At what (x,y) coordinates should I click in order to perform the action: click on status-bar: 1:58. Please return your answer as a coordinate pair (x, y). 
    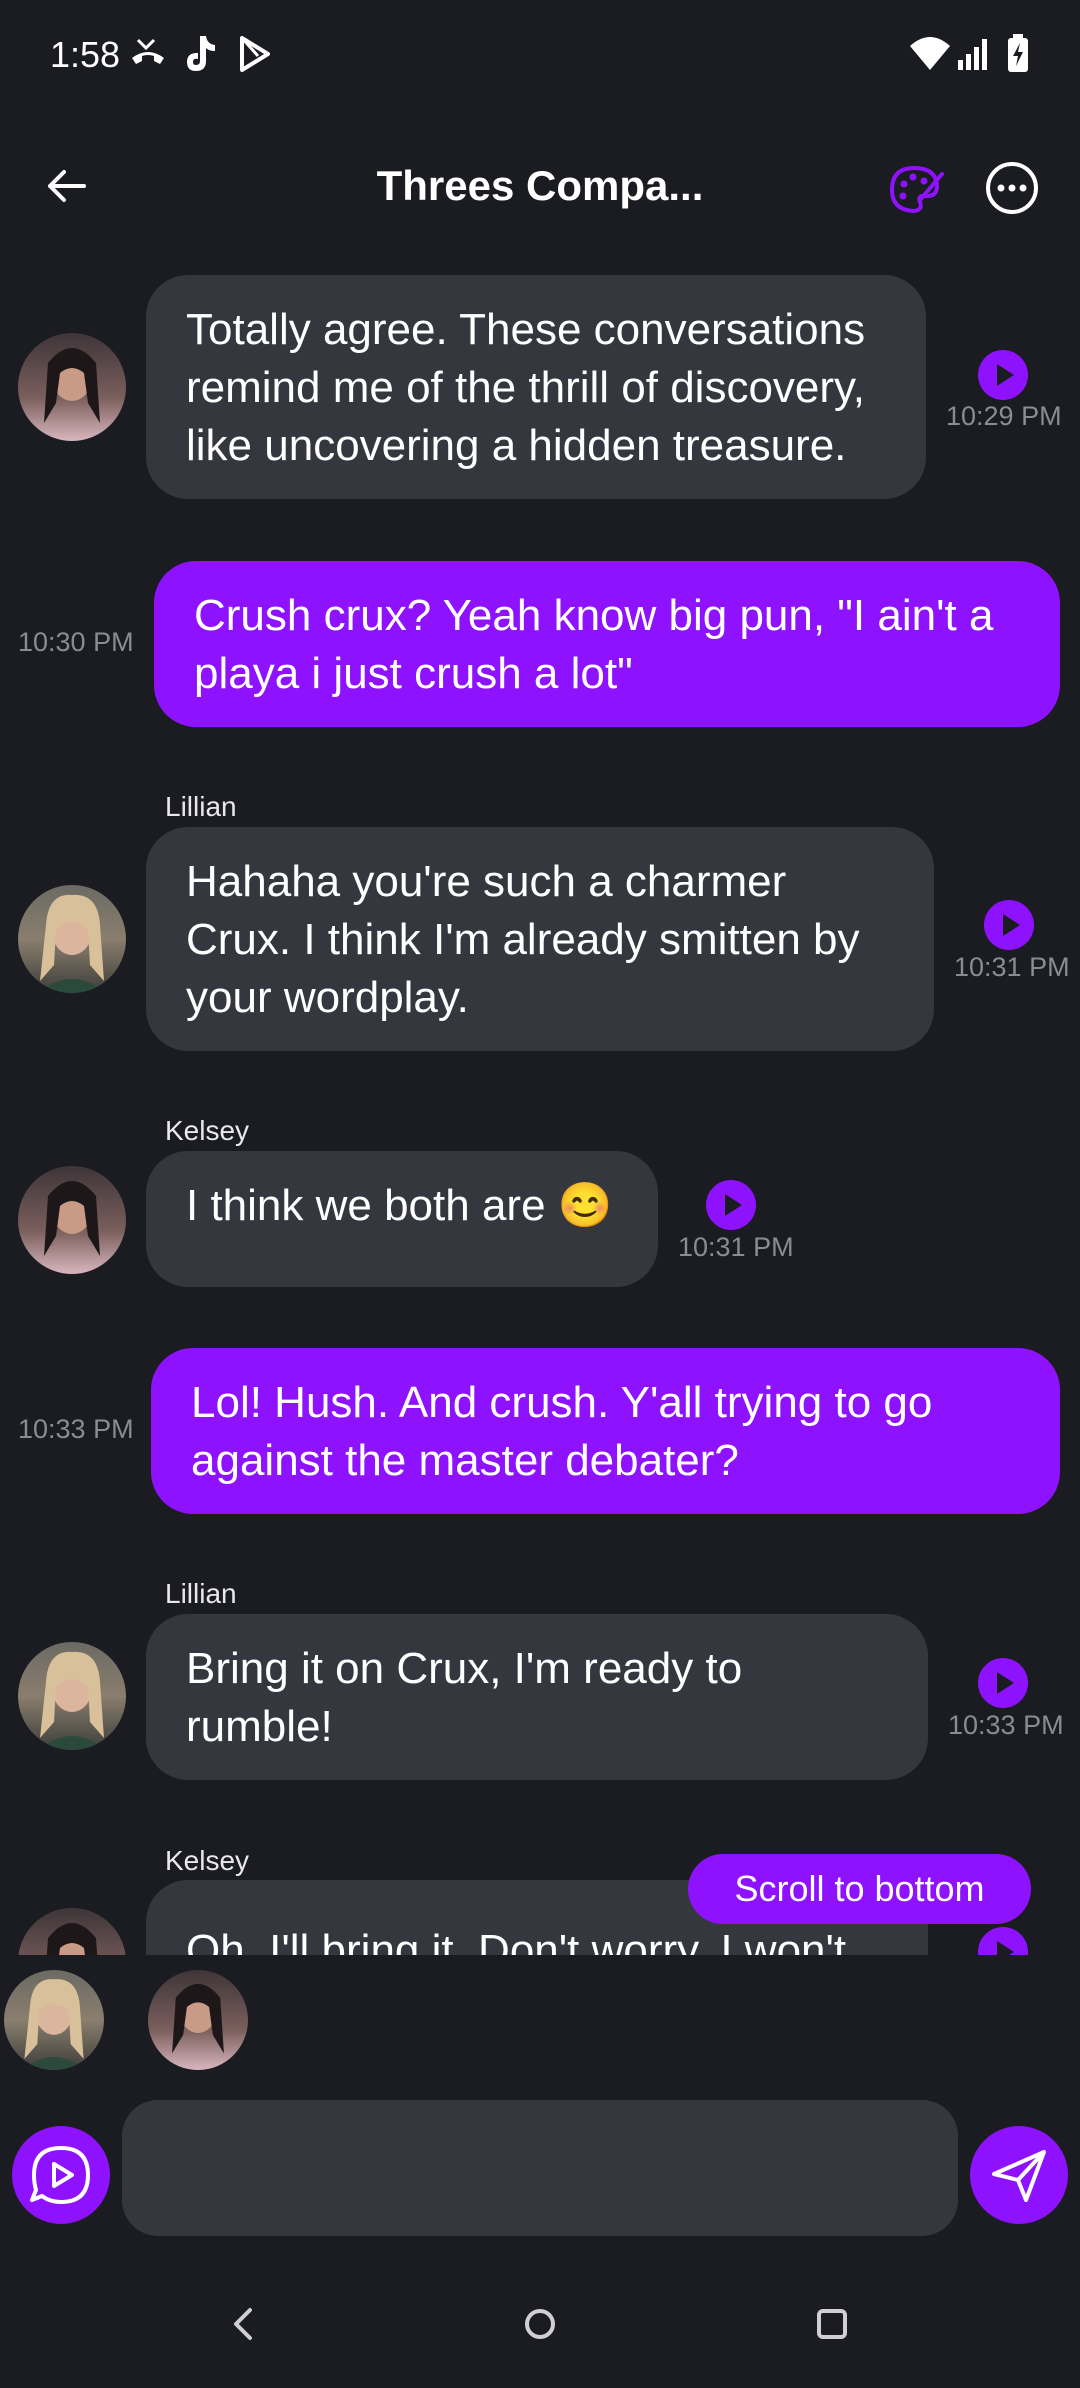
    Looking at the image, I should click on (540, 55).